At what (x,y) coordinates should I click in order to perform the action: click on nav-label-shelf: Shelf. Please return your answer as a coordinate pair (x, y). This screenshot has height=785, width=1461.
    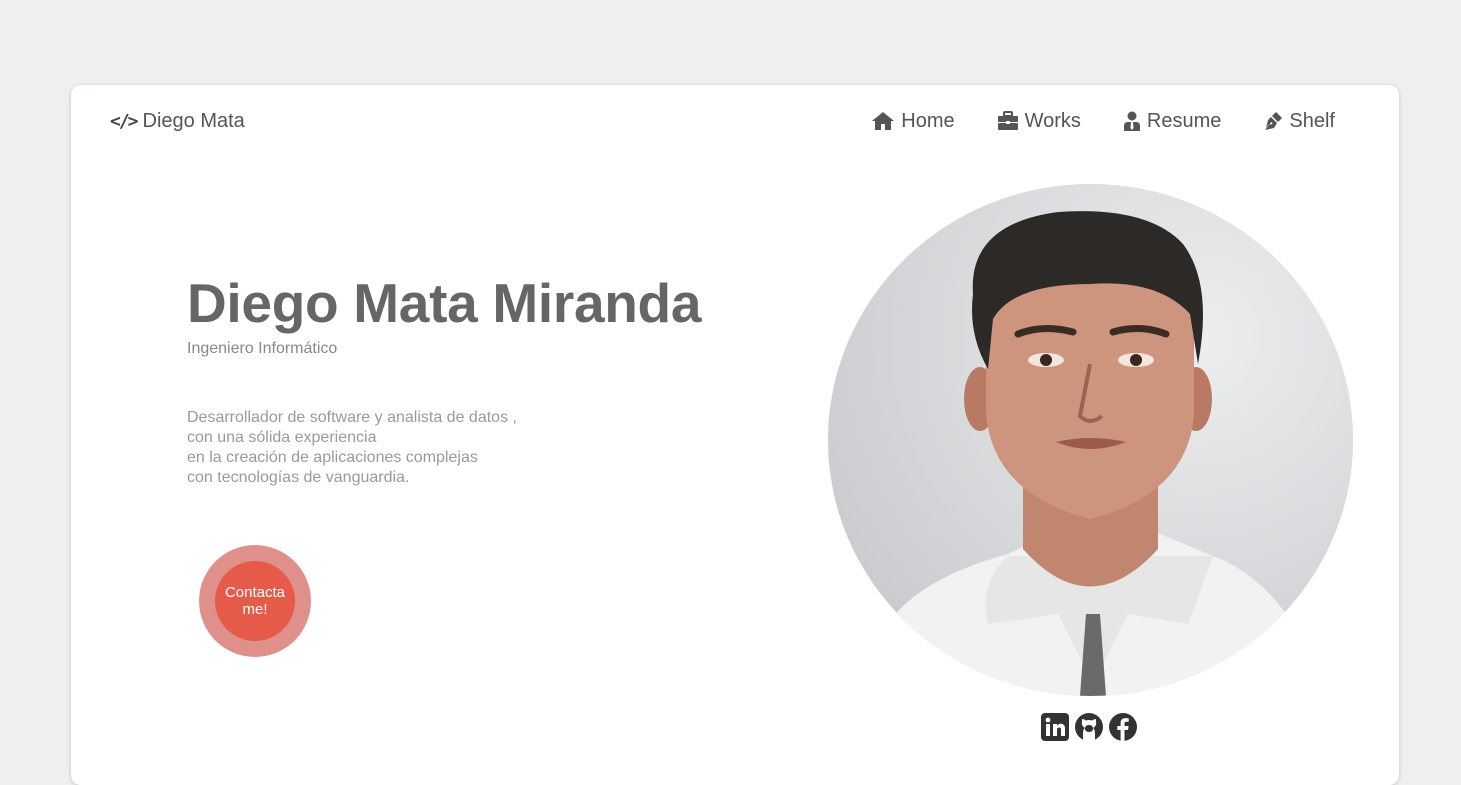
    Looking at the image, I should click on (1312, 120).